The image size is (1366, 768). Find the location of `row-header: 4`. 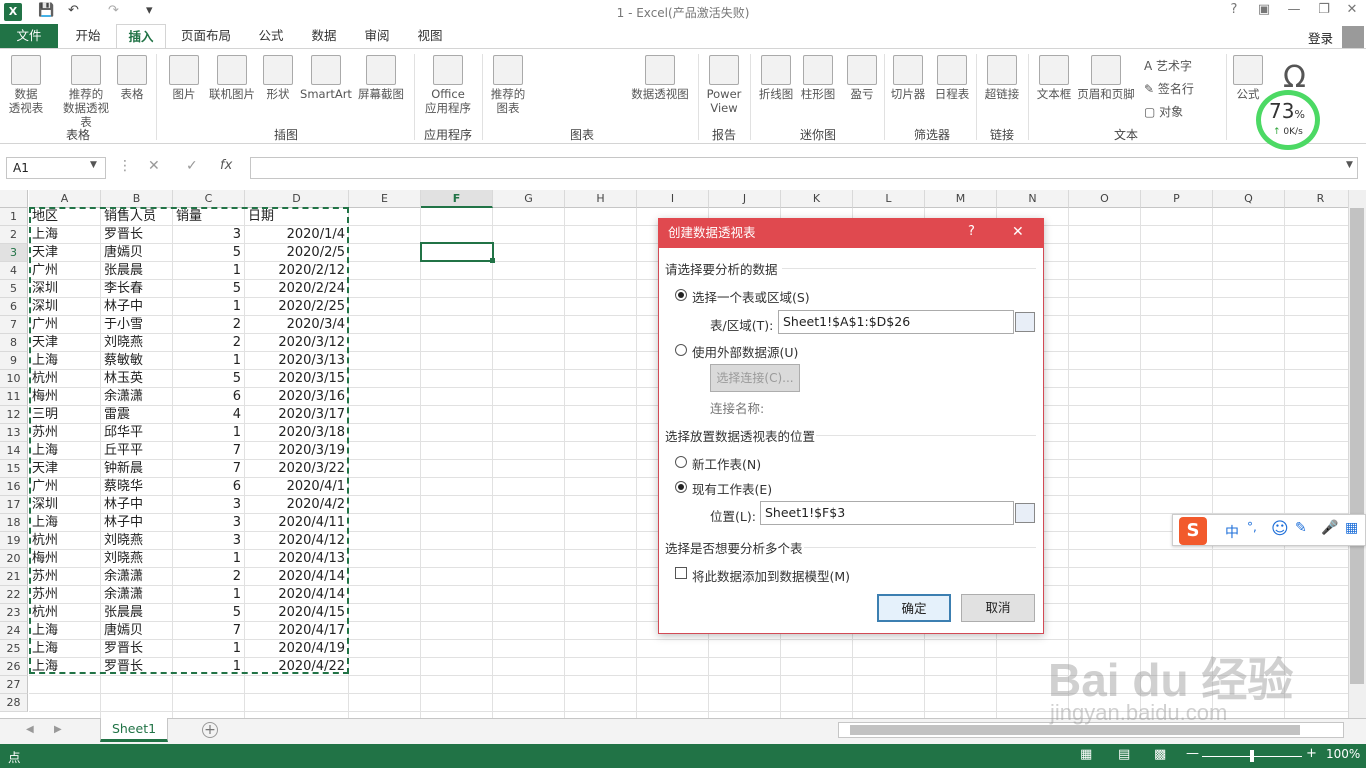

row-header: 4 is located at coordinates (14, 271).